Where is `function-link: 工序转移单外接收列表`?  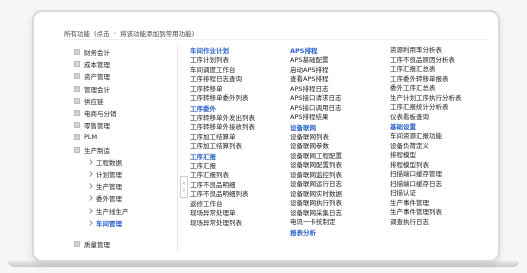
function-link: 工序转移单外接收列表 is located at coordinates (238, 128).